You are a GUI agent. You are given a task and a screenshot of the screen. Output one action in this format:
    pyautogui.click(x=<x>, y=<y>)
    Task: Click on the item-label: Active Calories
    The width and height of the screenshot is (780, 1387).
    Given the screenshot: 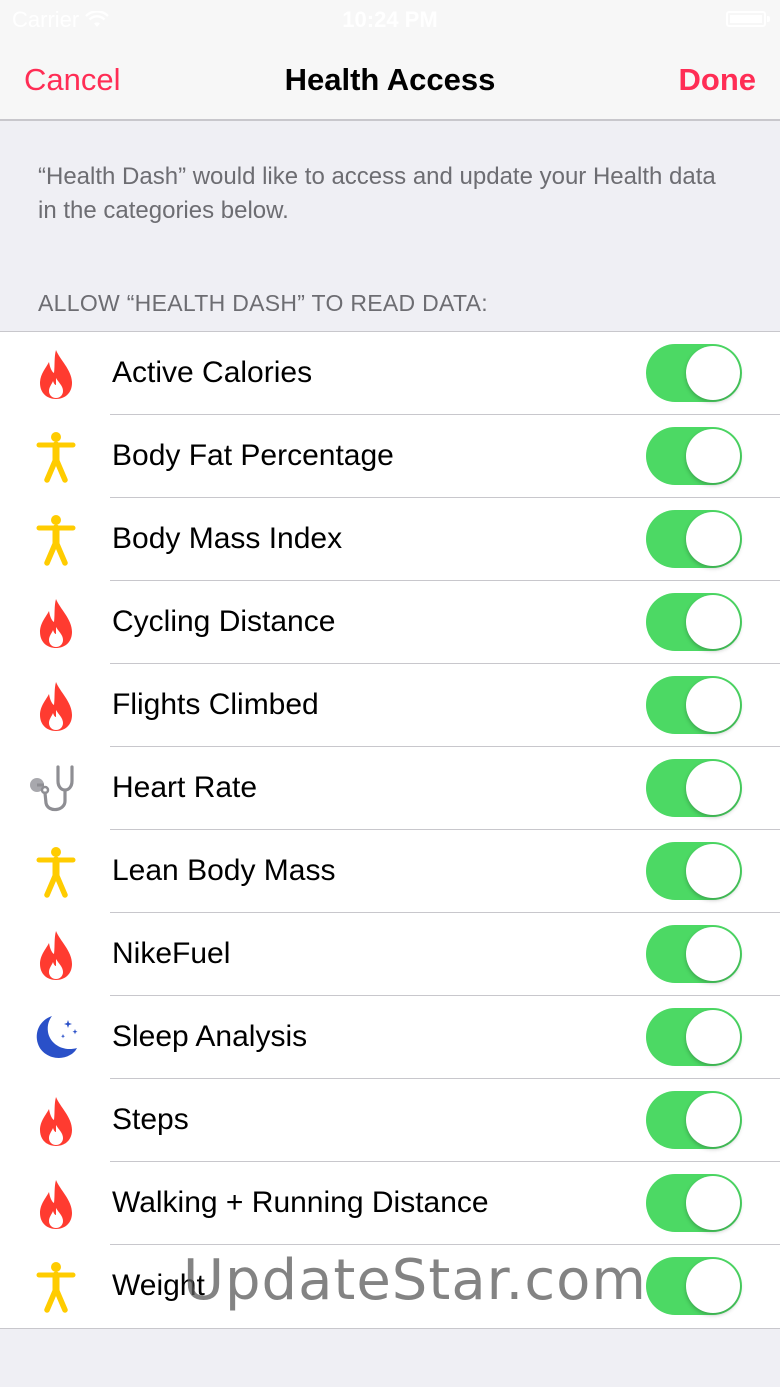 What is the action you would take?
    pyautogui.click(x=212, y=372)
    